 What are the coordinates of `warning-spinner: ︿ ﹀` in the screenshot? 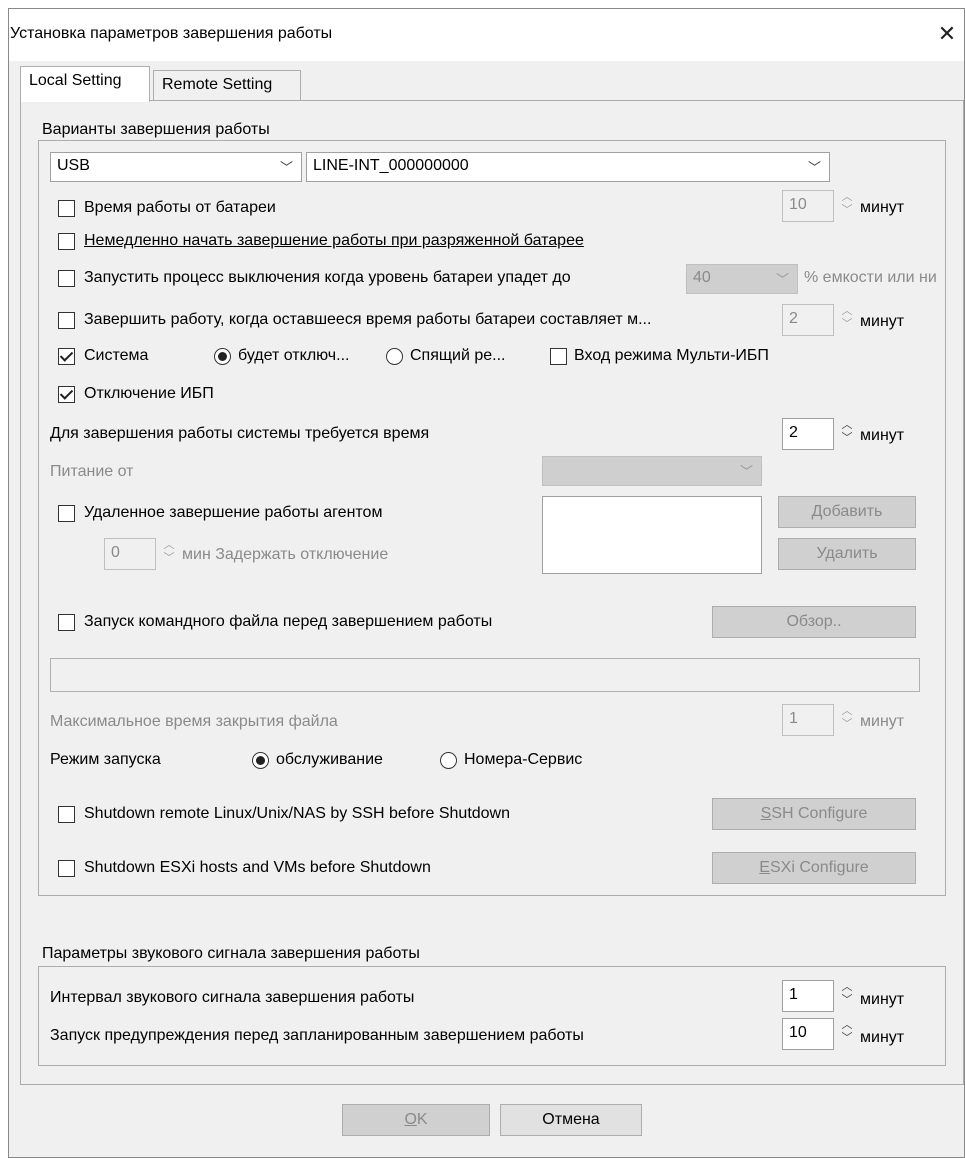 It's located at (847, 1034).